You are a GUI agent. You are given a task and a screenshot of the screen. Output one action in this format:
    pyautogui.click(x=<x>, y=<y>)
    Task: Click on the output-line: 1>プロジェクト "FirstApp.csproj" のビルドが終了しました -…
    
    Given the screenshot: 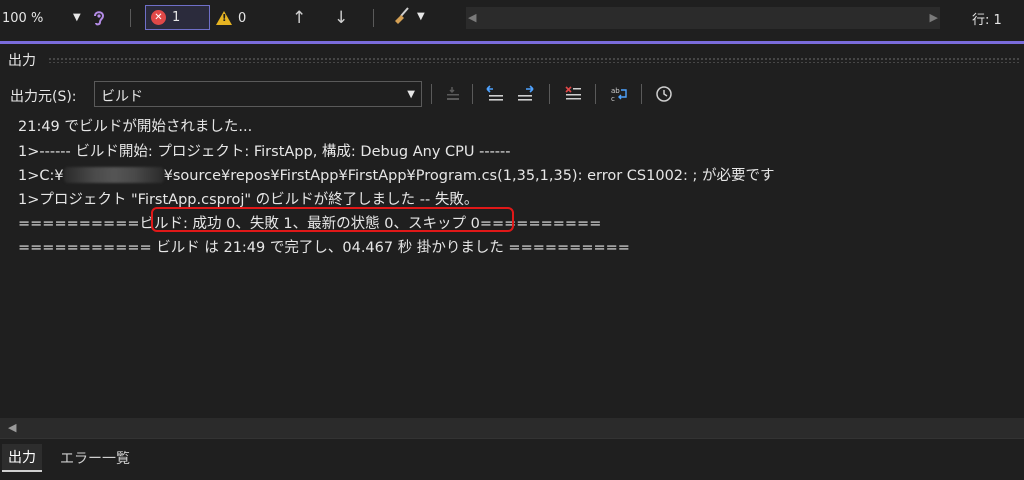 What is the action you would take?
    pyautogui.click(x=248, y=200)
    